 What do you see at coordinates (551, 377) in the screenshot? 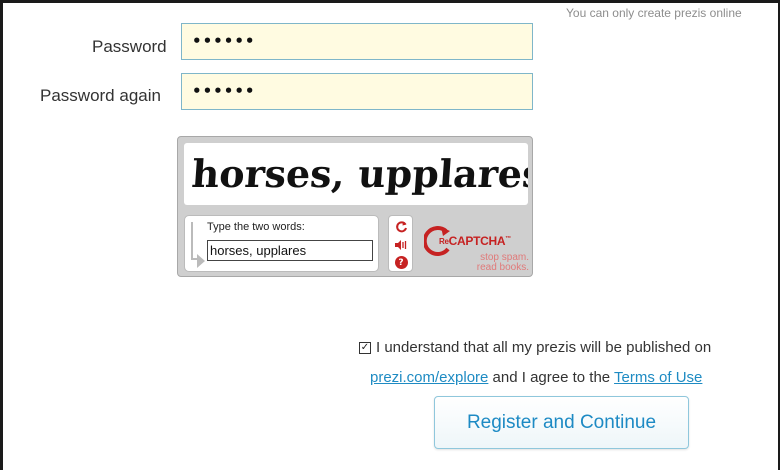
I see `terms-middle-text: and I agree to the` at bounding box center [551, 377].